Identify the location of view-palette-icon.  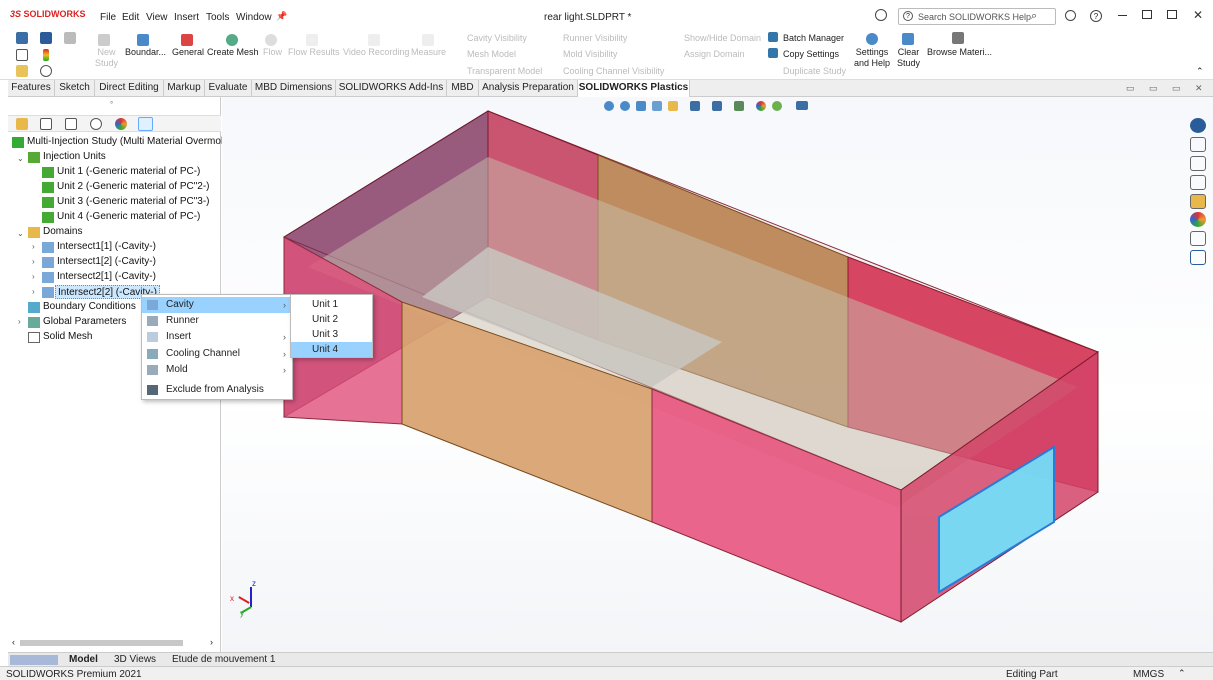
(1198, 201).